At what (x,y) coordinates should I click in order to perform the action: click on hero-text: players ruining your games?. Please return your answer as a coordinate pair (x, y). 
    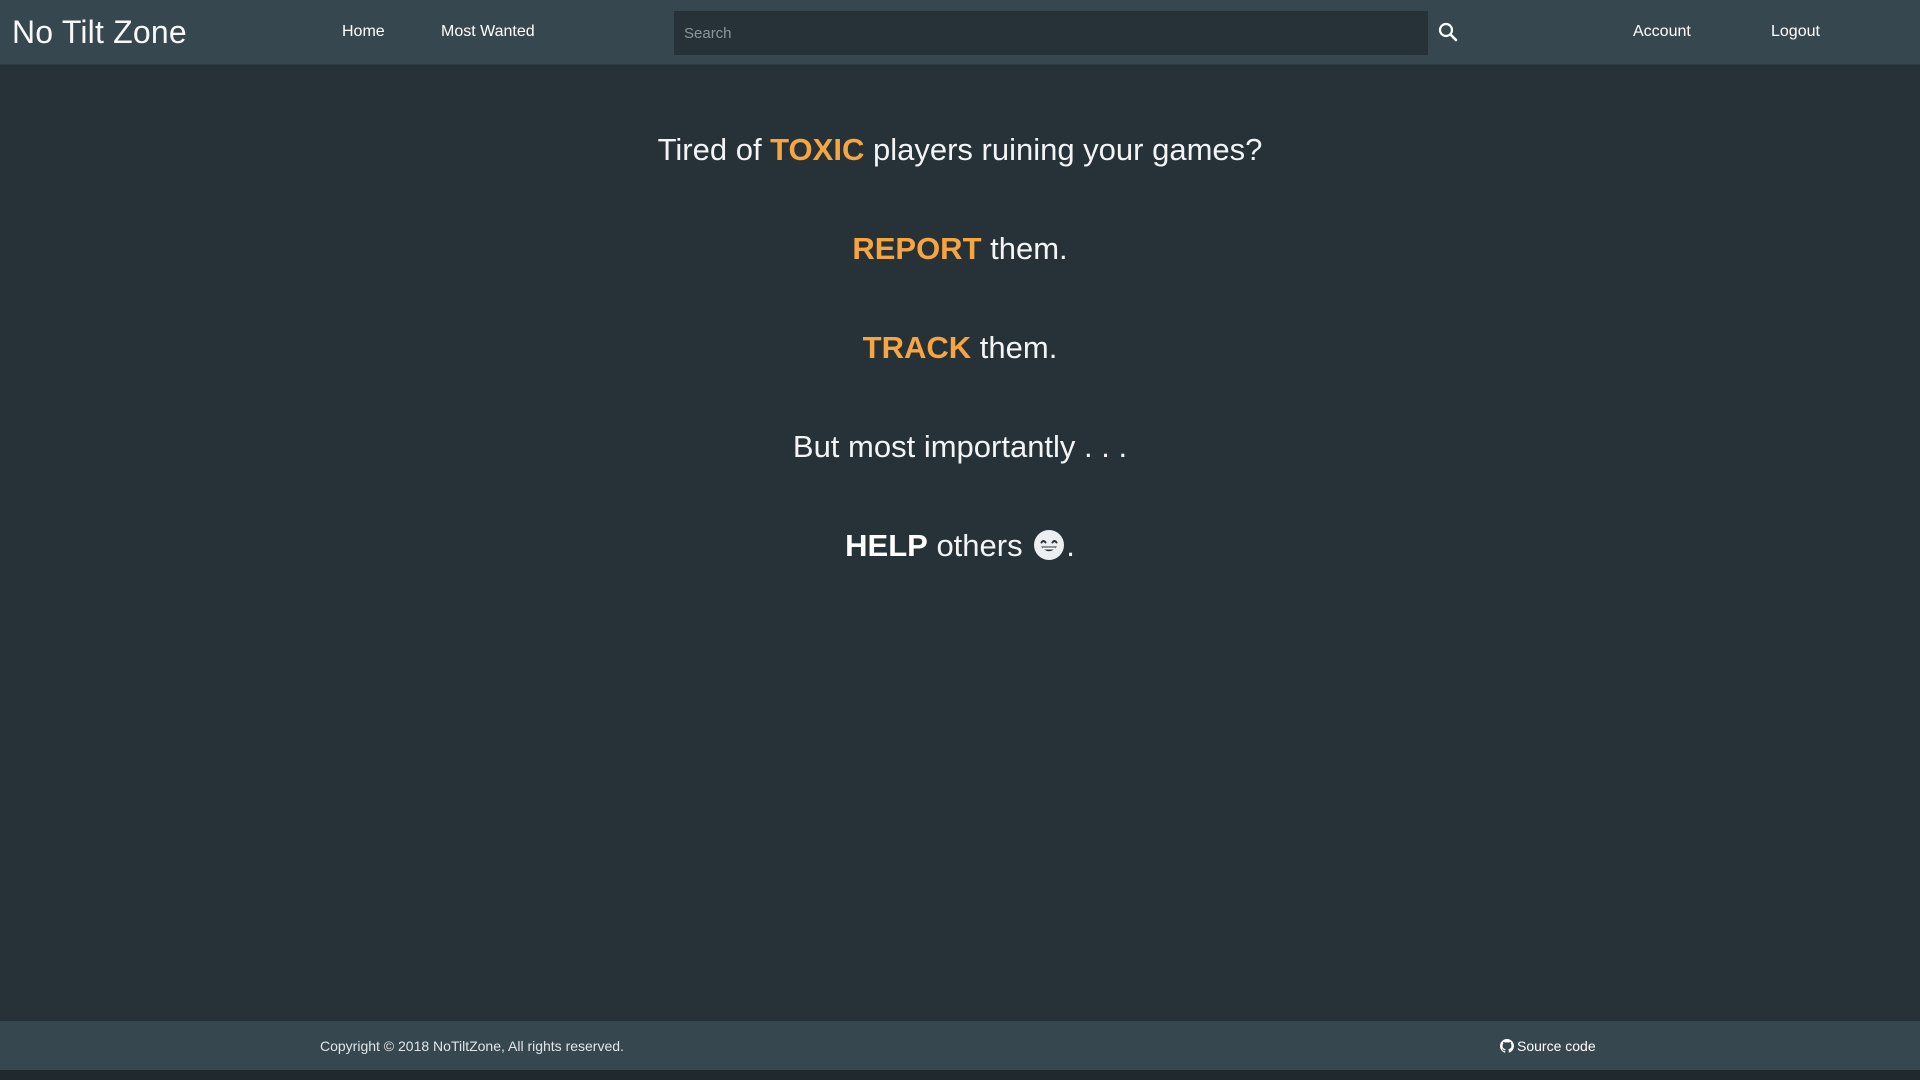
    Looking at the image, I should click on (1063, 149).